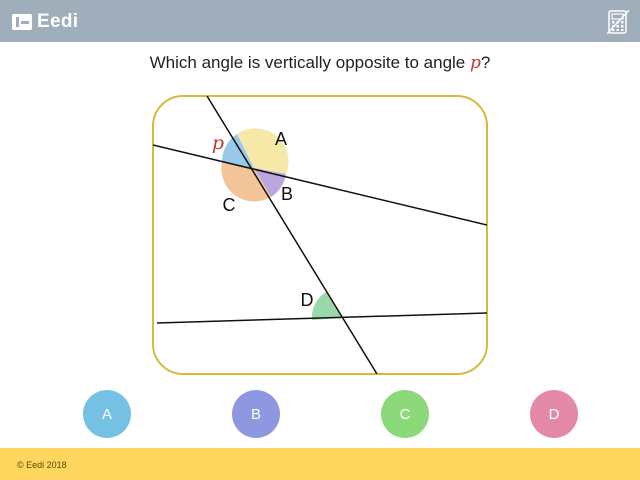 The height and width of the screenshot is (480, 640). Describe the element at coordinates (287, 194) in the screenshot. I see `label-b: B` at that location.